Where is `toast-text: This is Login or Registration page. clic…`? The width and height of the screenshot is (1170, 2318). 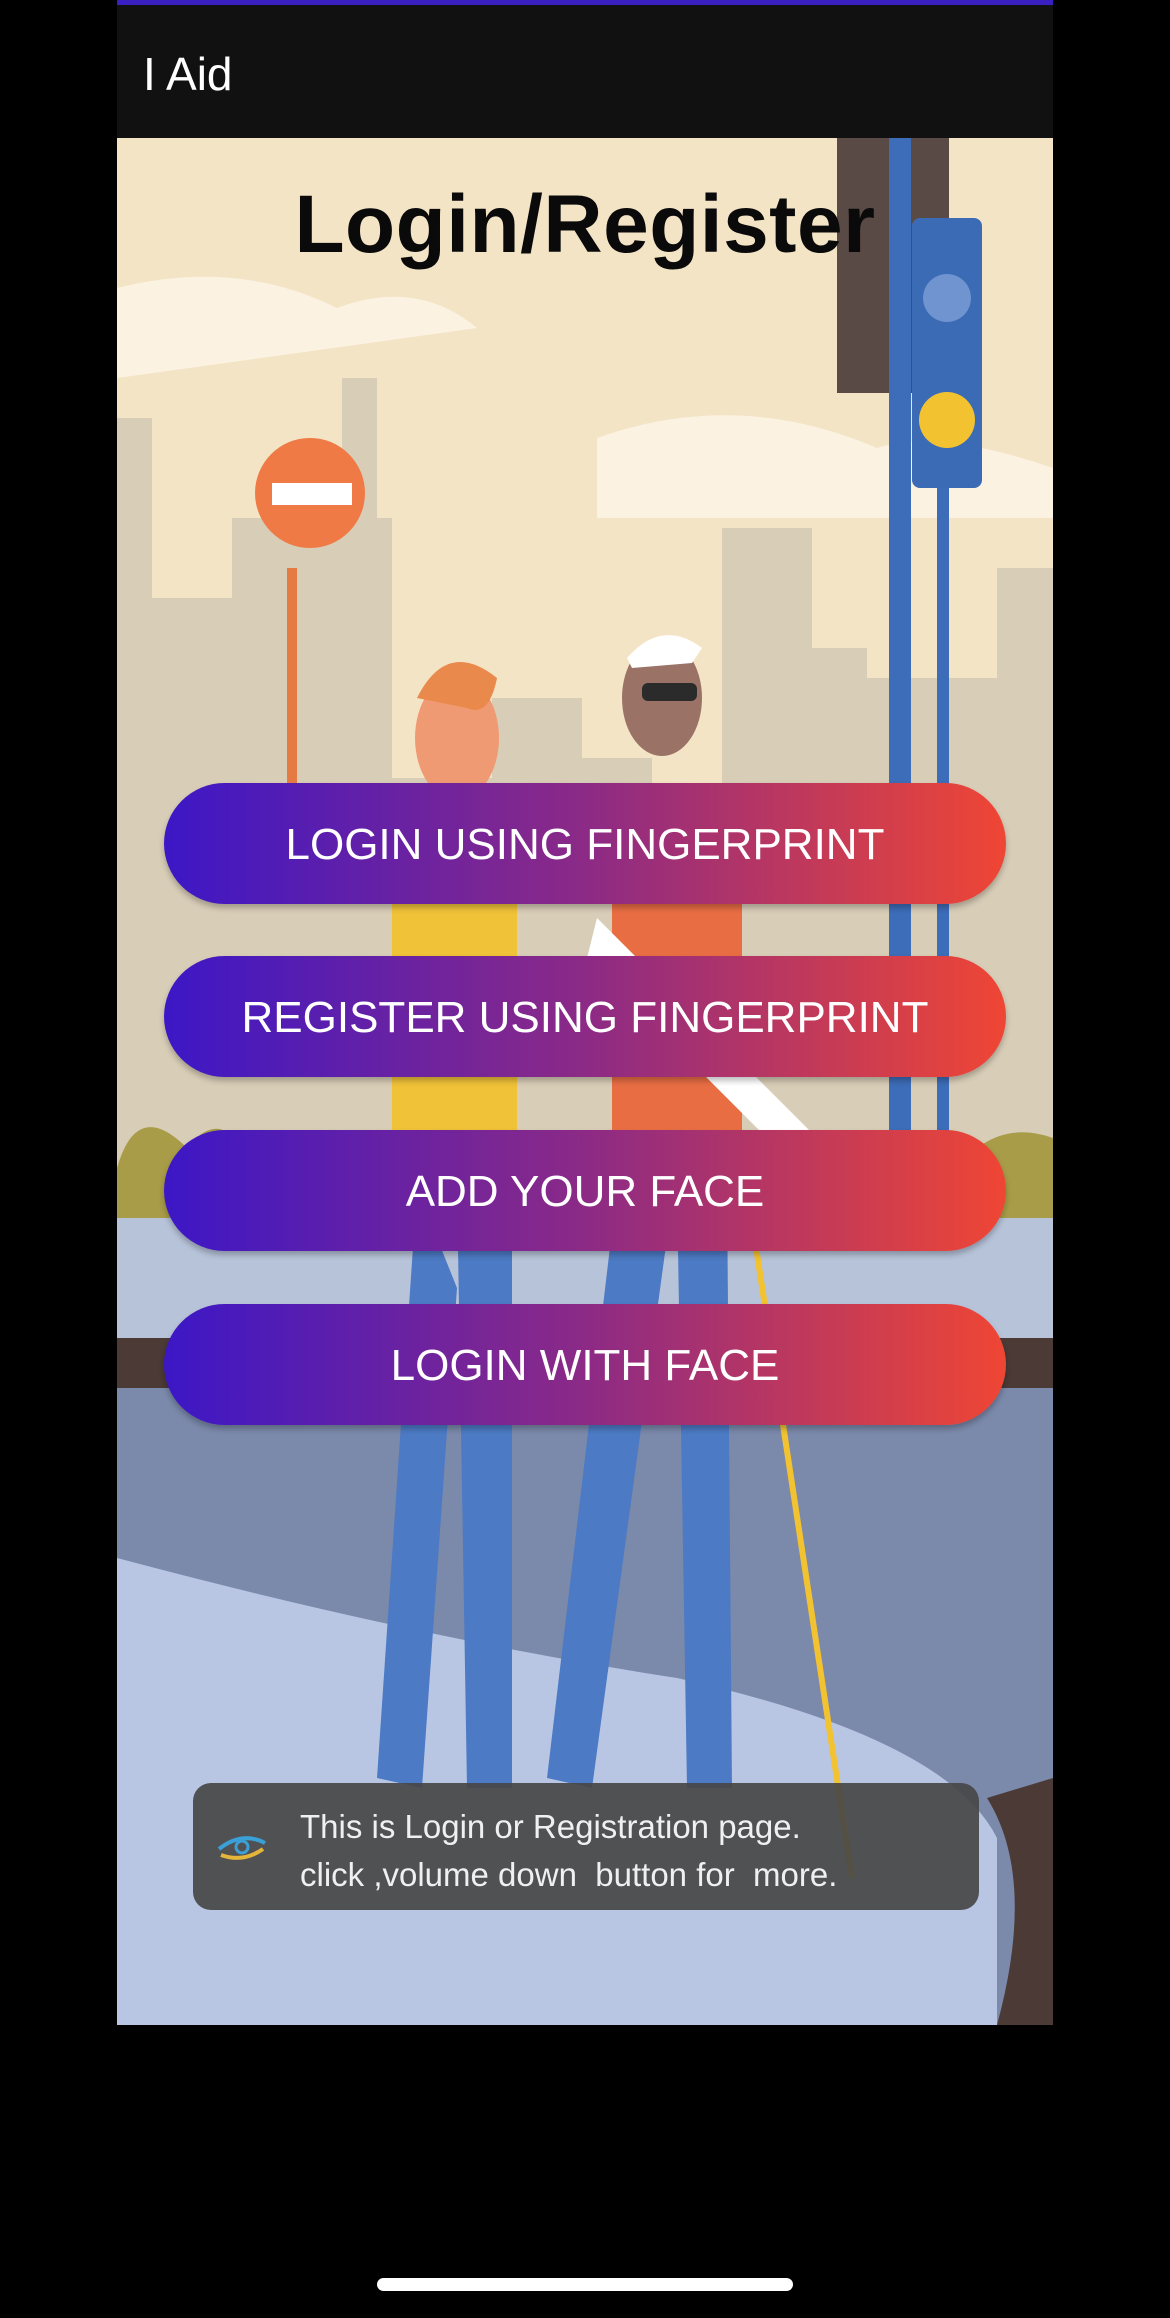
toast-text: This is Login or Registration page. clic… is located at coordinates (568, 1851).